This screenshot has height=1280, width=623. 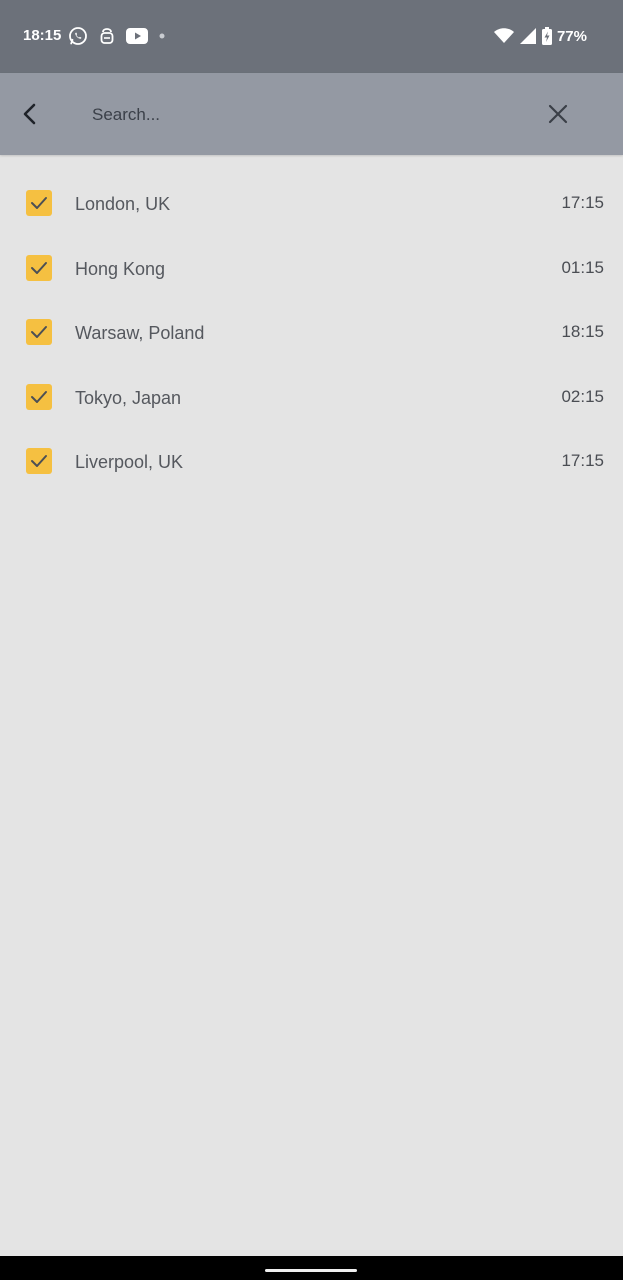 I want to click on wifi-icon, so click(x=503, y=36).